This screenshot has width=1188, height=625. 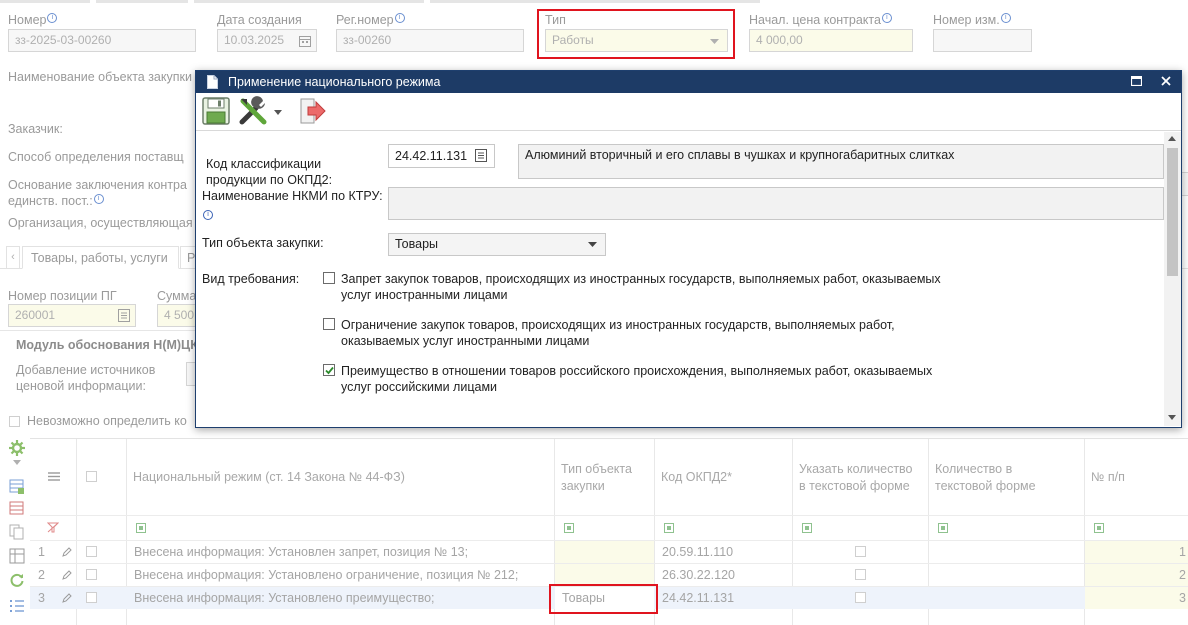 What do you see at coordinates (81, 386) in the screenshot?
I see `add-sources-label-line2: ценовой информации:` at bounding box center [81, 386].